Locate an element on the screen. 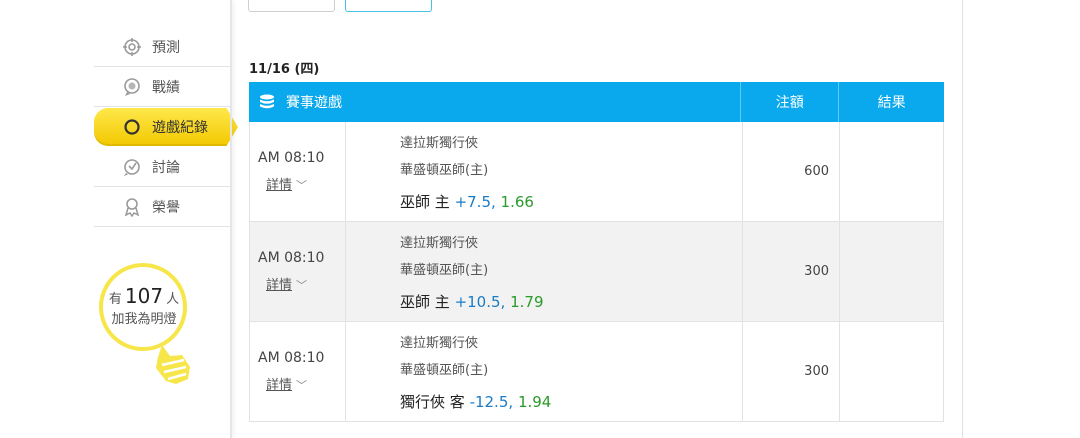 This screenshot has width=1080, height=438. sidebar-nav: 預測 戰績 遊戲紀錄 討論 榮譽 is located at coordinates (166, 127).